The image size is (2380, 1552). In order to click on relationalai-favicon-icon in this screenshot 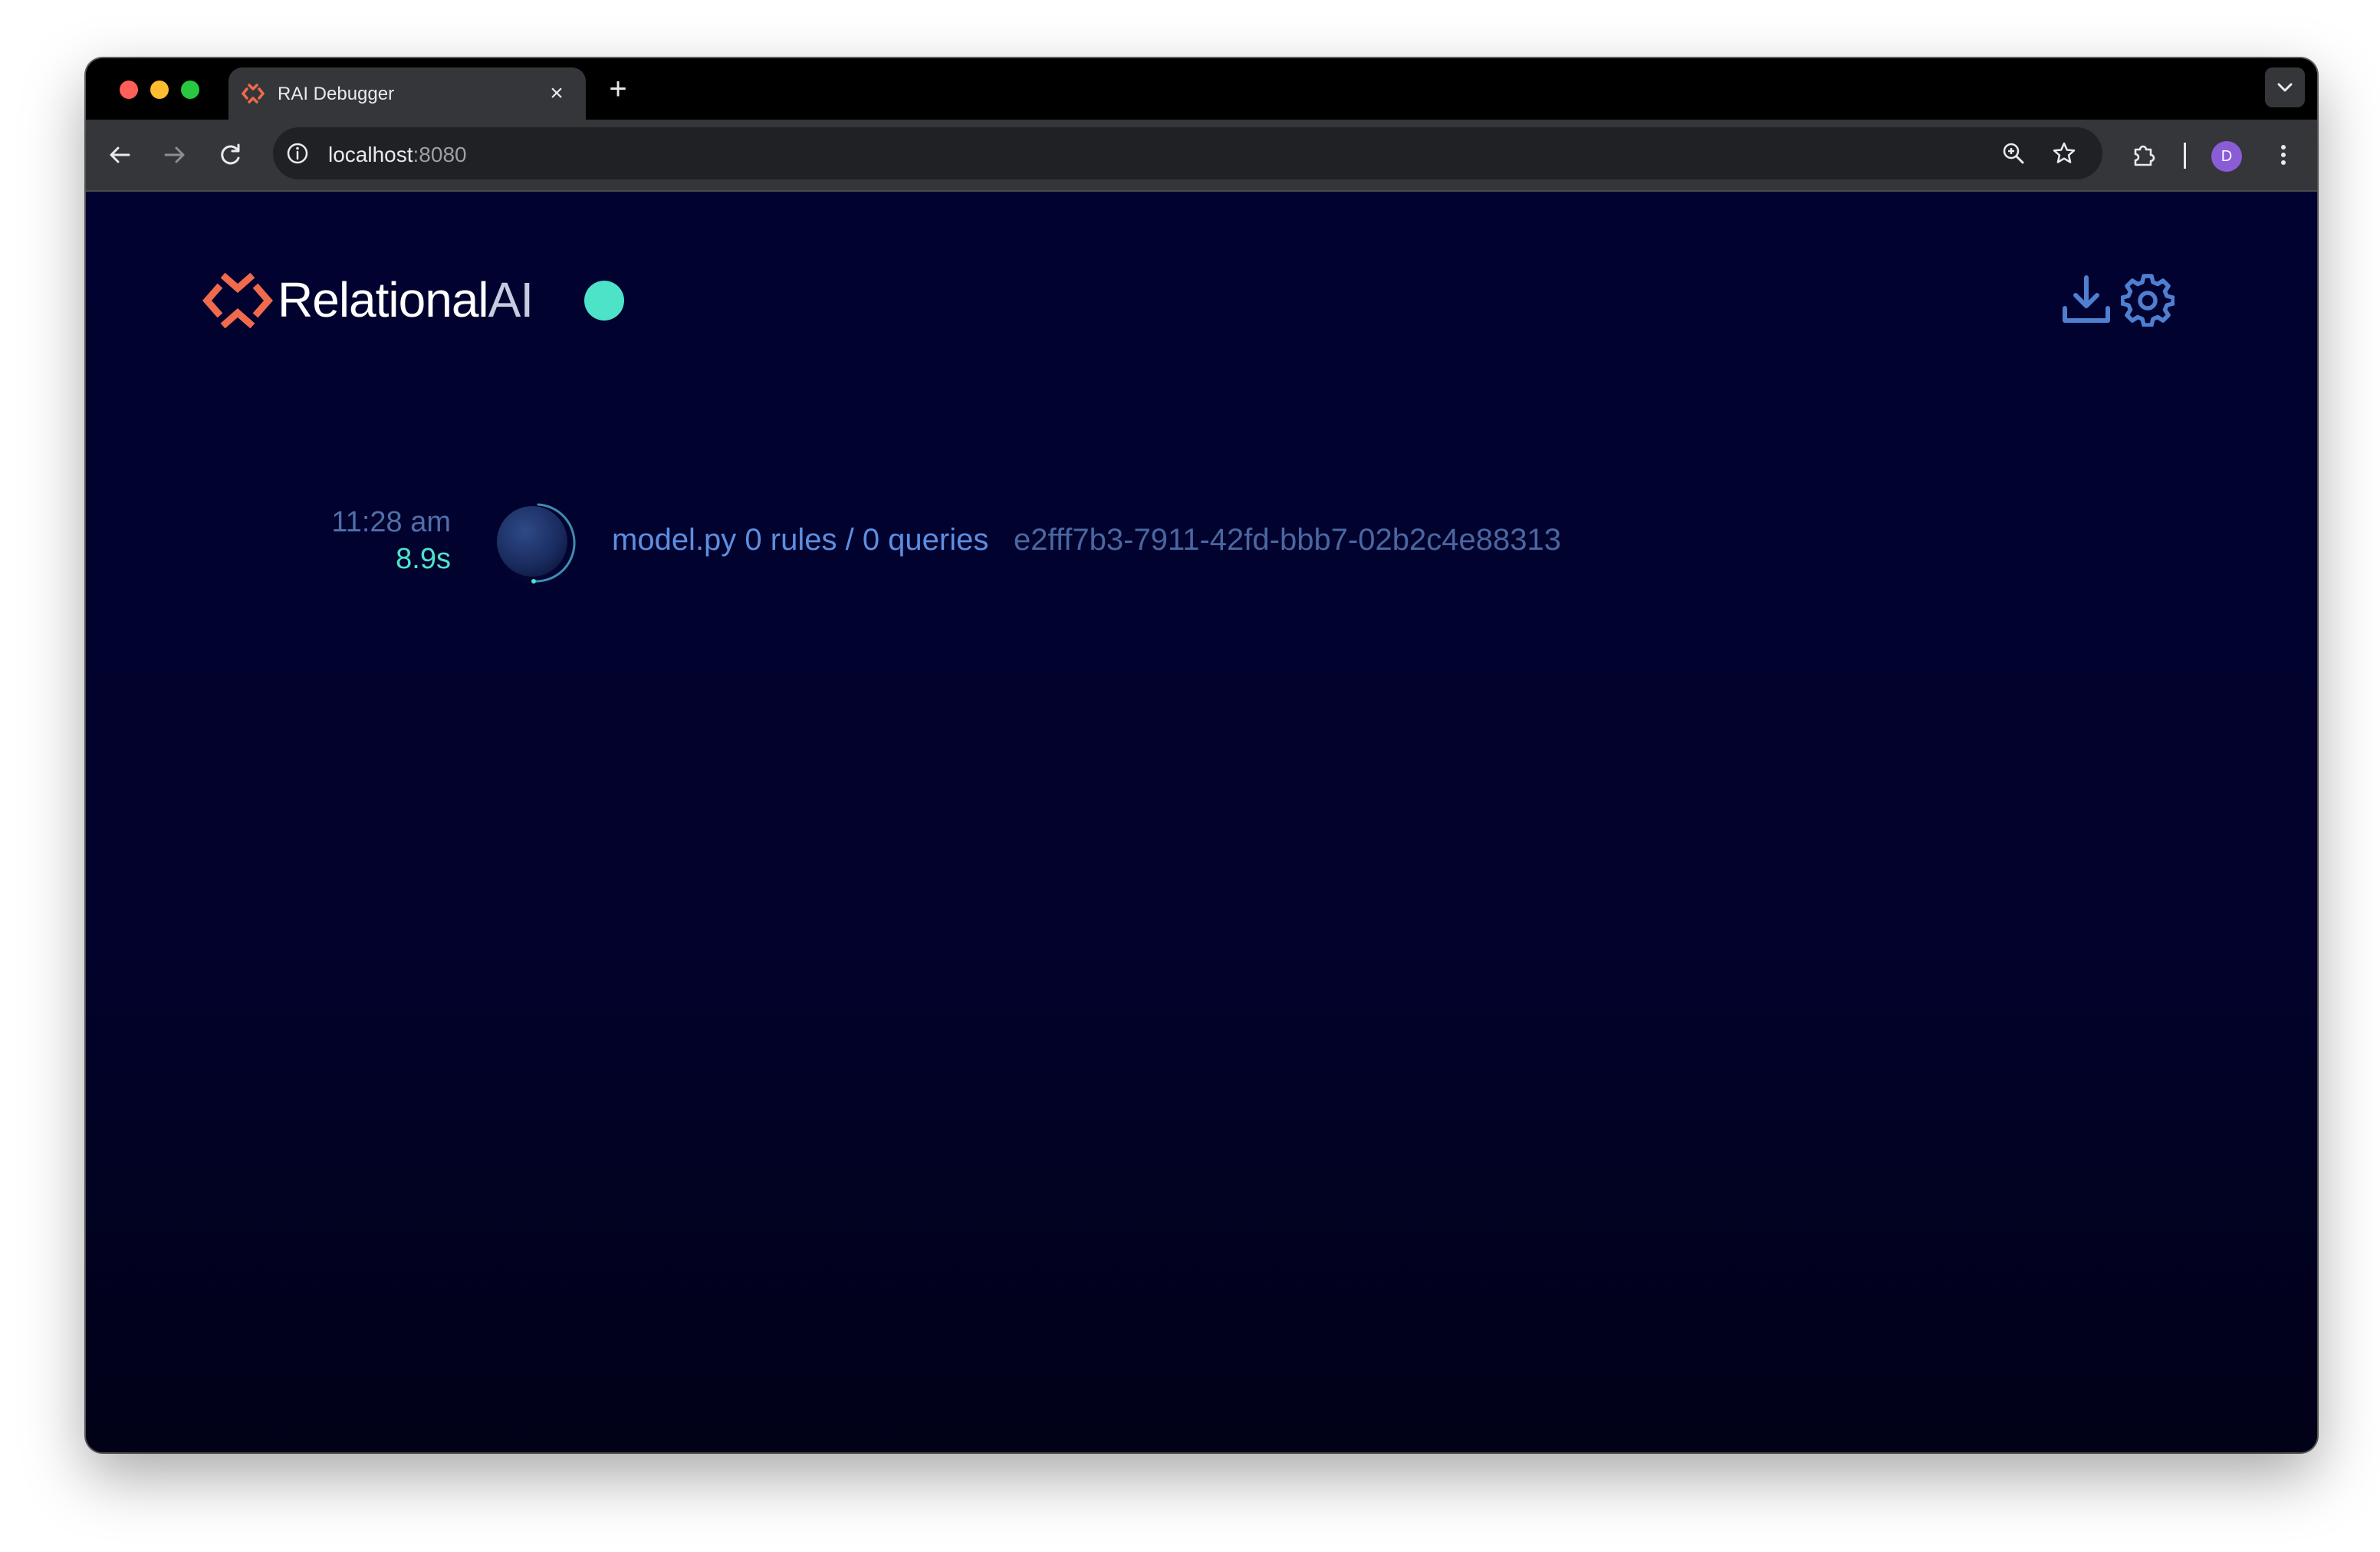, I will do `click(254, 94)`.